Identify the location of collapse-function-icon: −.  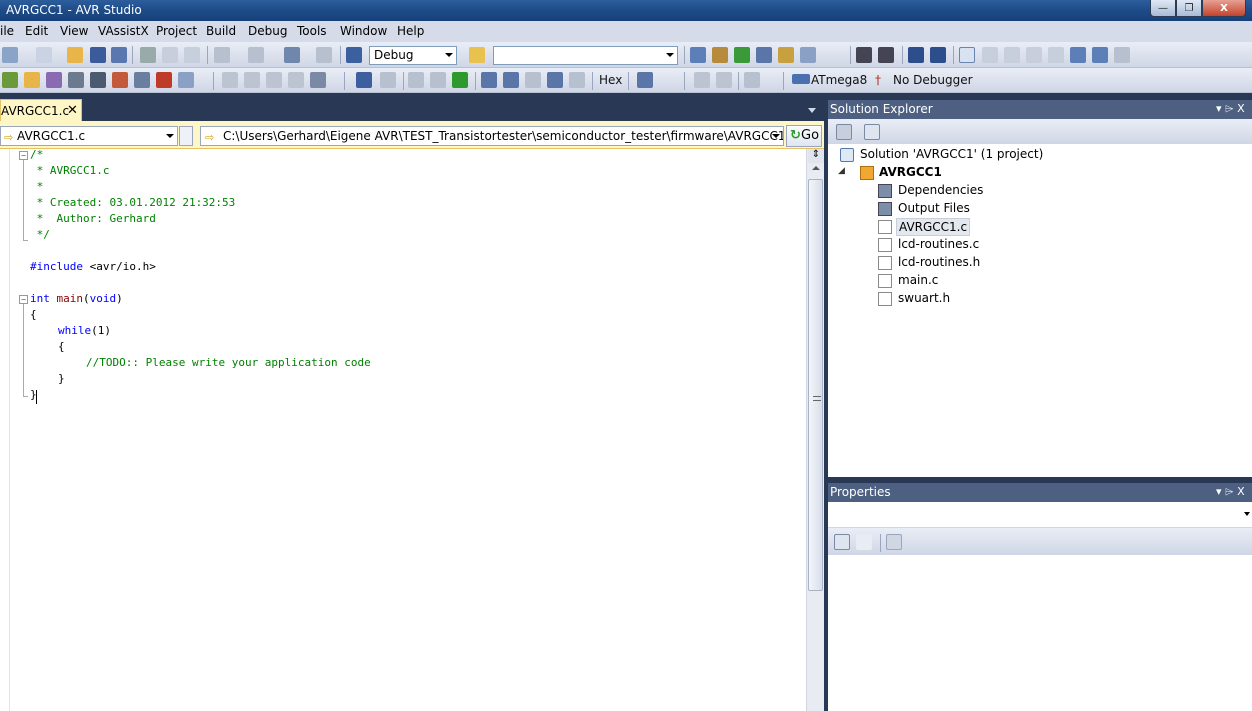
(23, 299).